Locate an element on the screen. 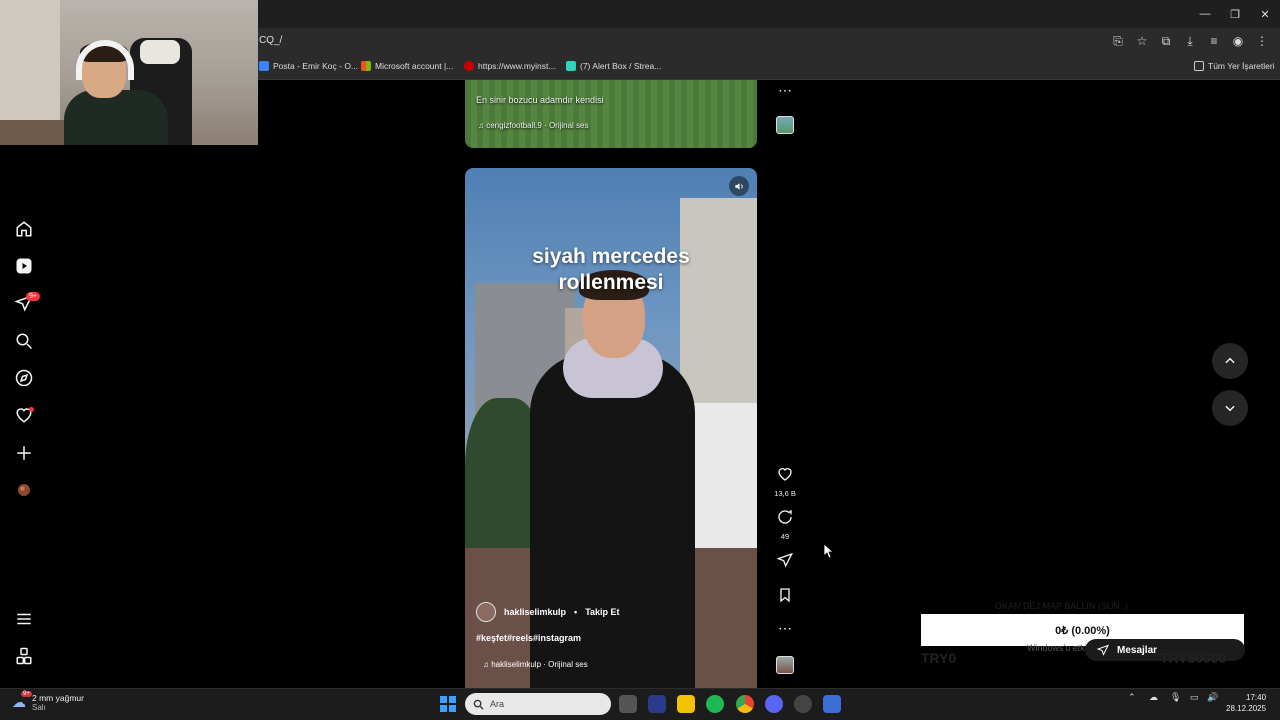  like-button: 13,6 B is located at coordinates (785, 482).